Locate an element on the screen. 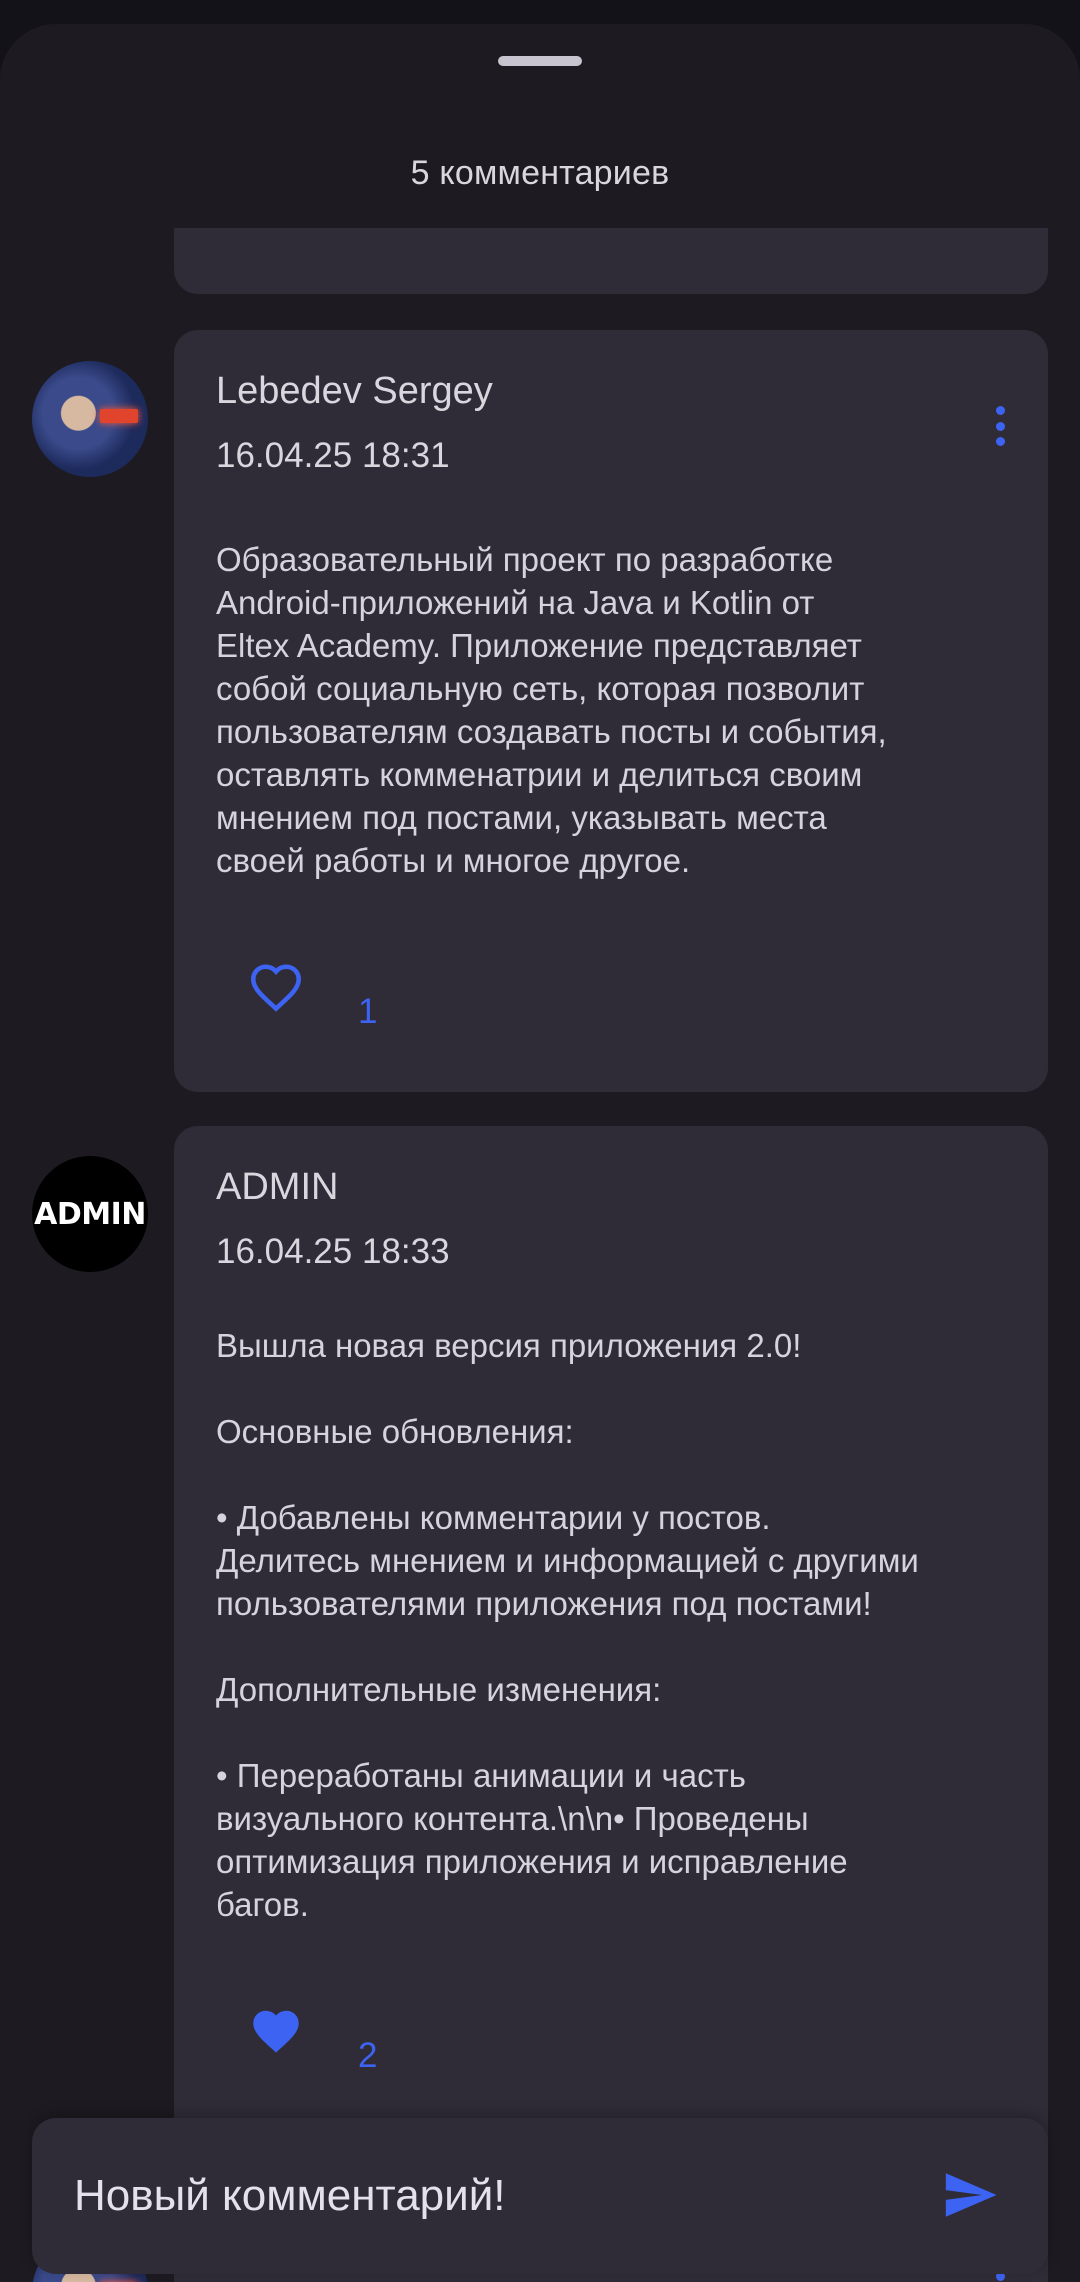 Image resolution: width=1080 pixels, height=2282 pixels. comment-author: ADMIN is located at coordinates (277, 1187).